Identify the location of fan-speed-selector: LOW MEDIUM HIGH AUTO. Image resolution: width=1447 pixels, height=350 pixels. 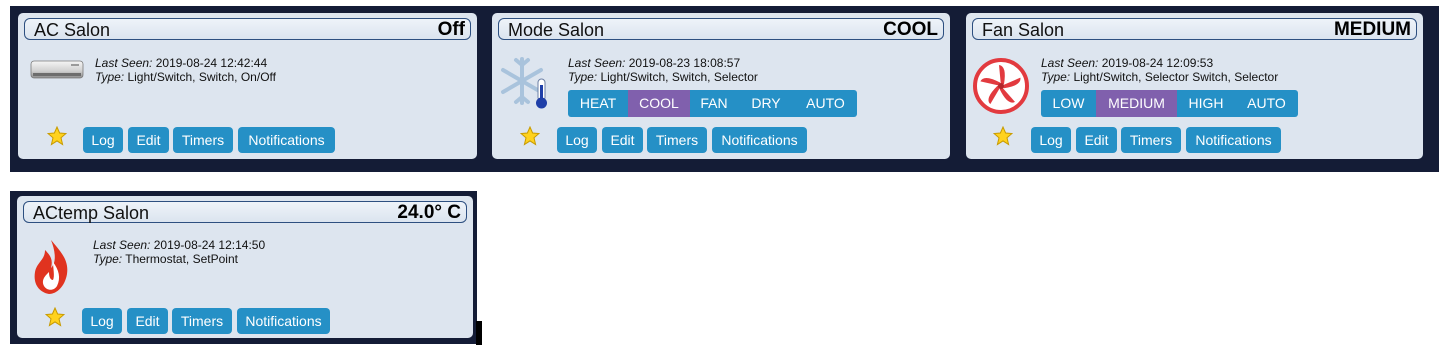
(1169, 103).